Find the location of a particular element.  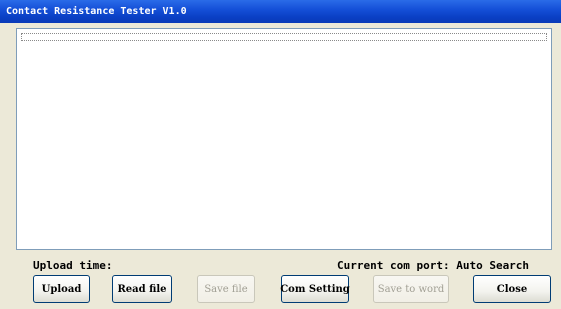

close-button: Close is located at coordinates (512, 289).